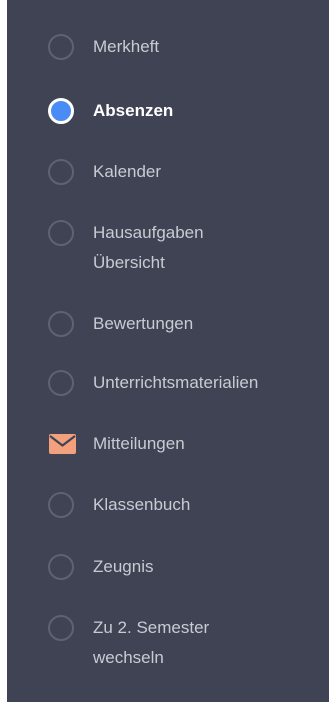 The height and width of the screenshot is (702, 329). Describe the element at coordinates (127, 171) in the screenshot. I see `nav-item-label: Kalender` at that location.